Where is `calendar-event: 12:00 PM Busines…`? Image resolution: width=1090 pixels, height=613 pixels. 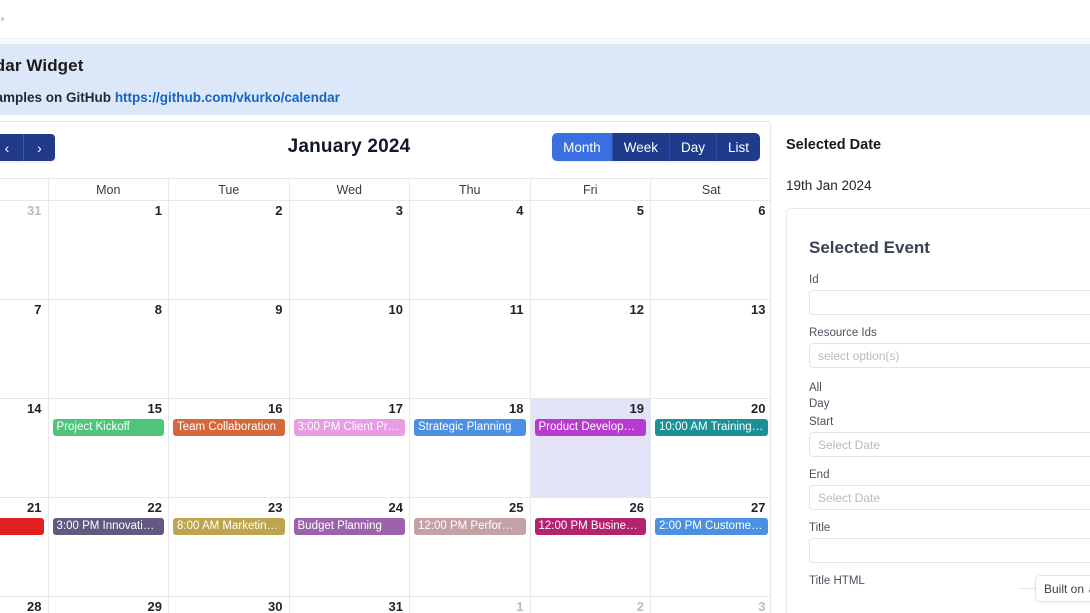
calendar-event: 12:00 PM Busines… is located at coordinates (590, 526).